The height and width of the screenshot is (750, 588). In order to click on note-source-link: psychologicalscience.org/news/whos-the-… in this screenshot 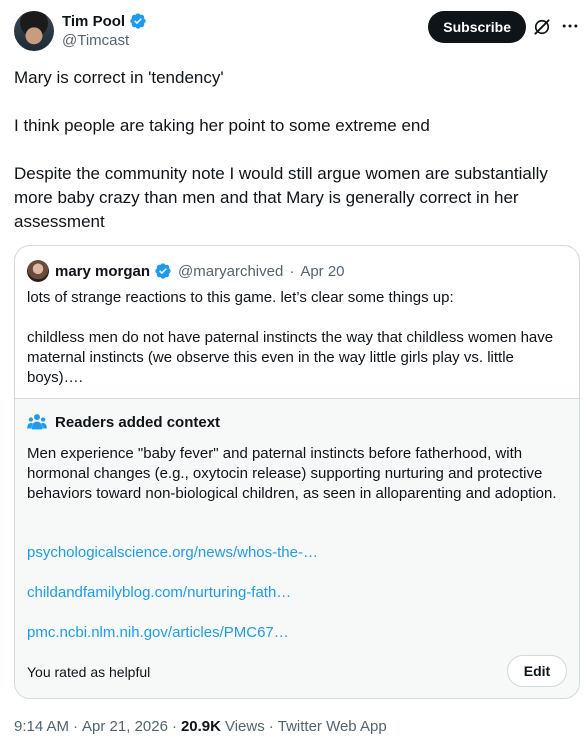, I will do `click(172, 552)`.